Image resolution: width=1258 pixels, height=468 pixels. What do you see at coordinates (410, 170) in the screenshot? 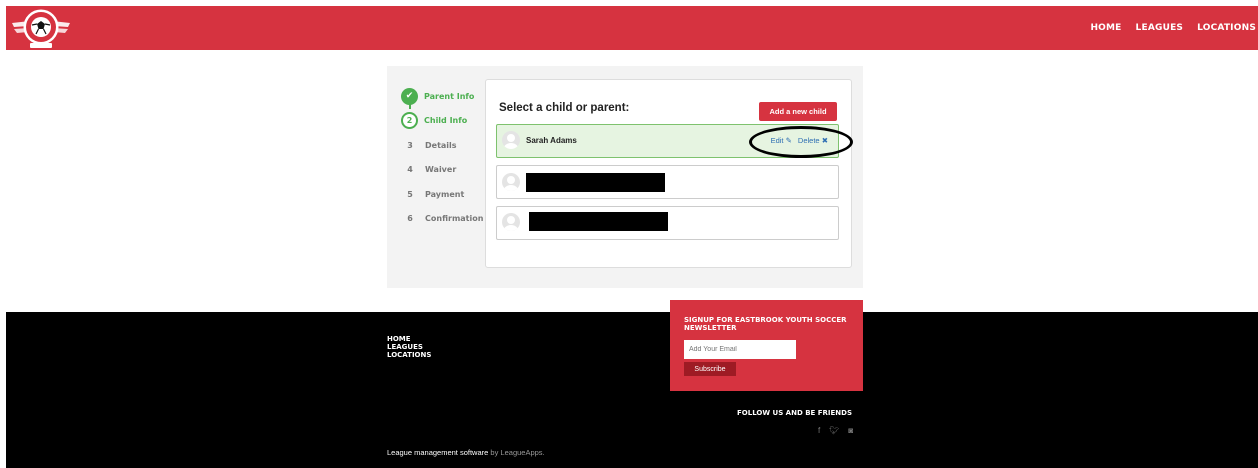
I see `step-number: 4` at bounding box center [410, 170].